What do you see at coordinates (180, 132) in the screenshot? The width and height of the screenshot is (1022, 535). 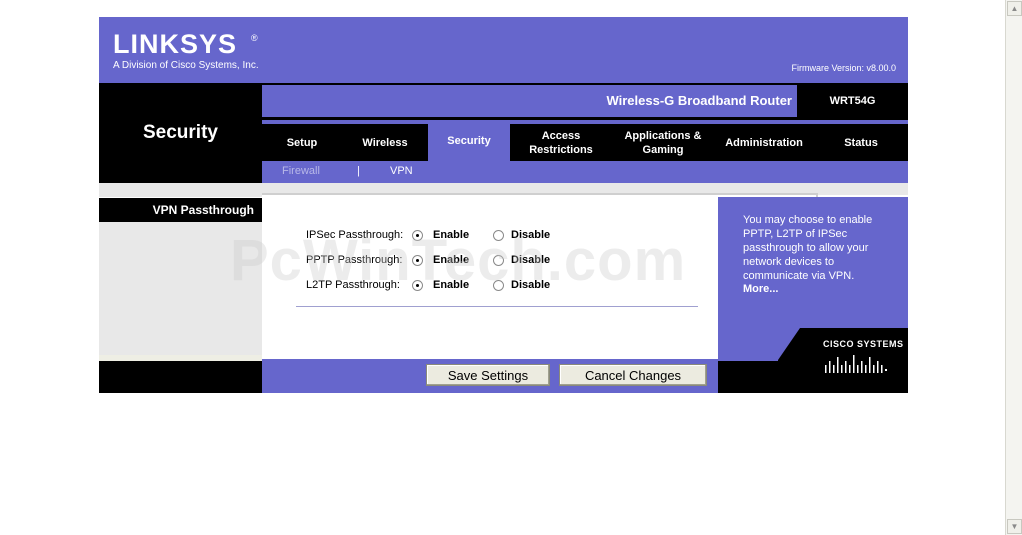 I see `section-title: Security` at bounding box center [180, 132].